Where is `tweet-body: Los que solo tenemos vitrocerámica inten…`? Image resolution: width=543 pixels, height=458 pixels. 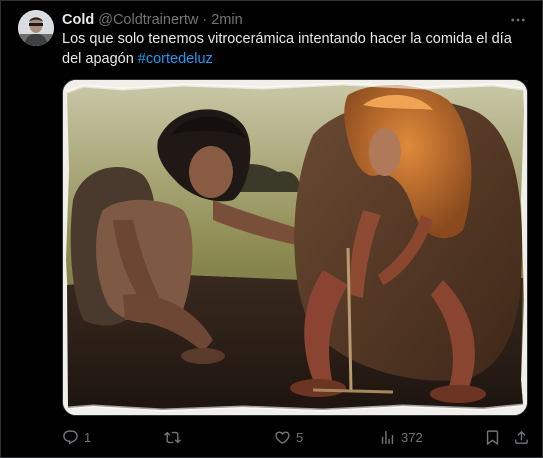 tweet-body: Los que solo tenemos vitrocerámica inten… is located at coordinates (287, 49).